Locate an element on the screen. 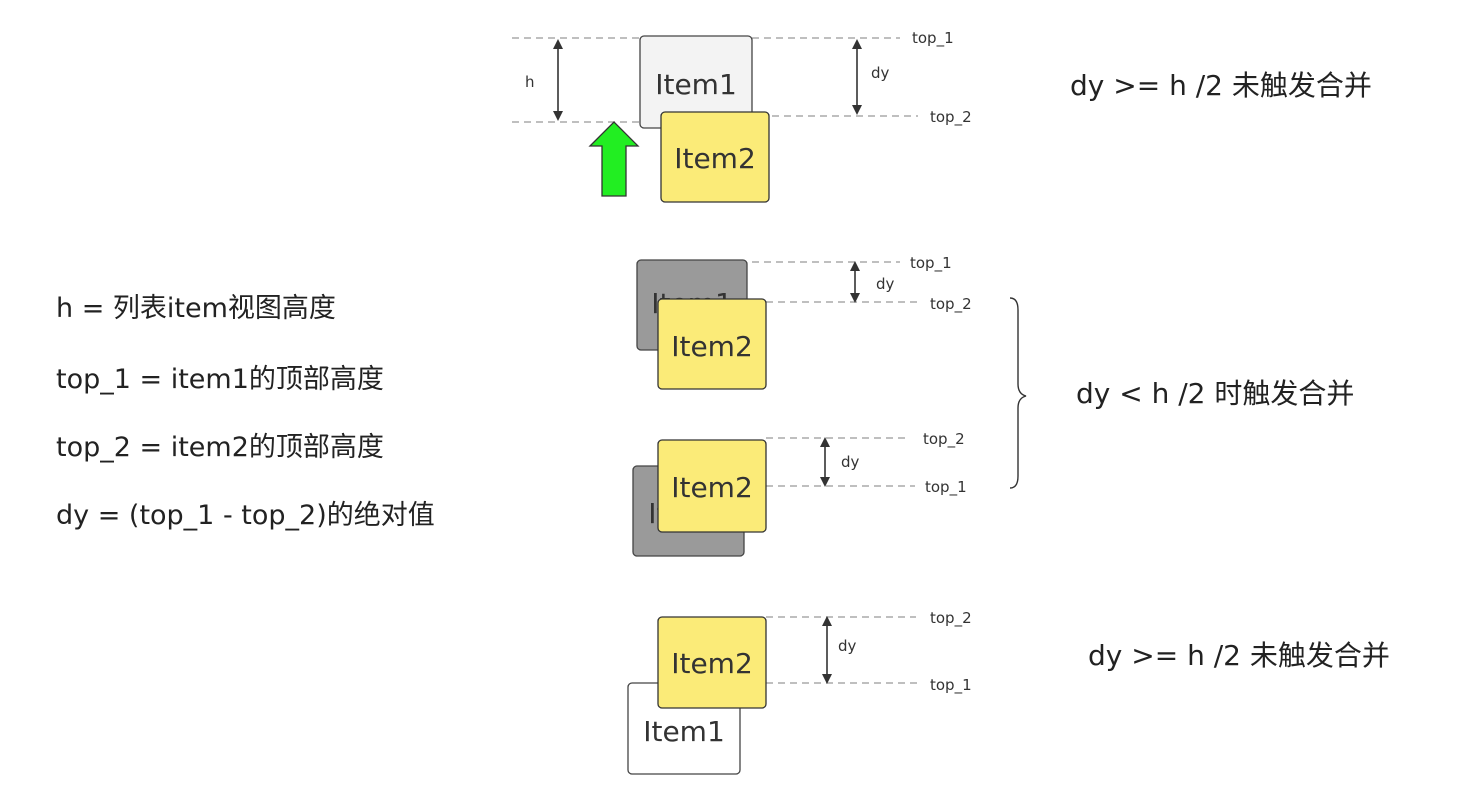 Image resolution: width=1469 pixels, height=797 pixels. definition-dy: dy = (top_1 - top_2)的绝对值 is located at coordinates (245, 515).